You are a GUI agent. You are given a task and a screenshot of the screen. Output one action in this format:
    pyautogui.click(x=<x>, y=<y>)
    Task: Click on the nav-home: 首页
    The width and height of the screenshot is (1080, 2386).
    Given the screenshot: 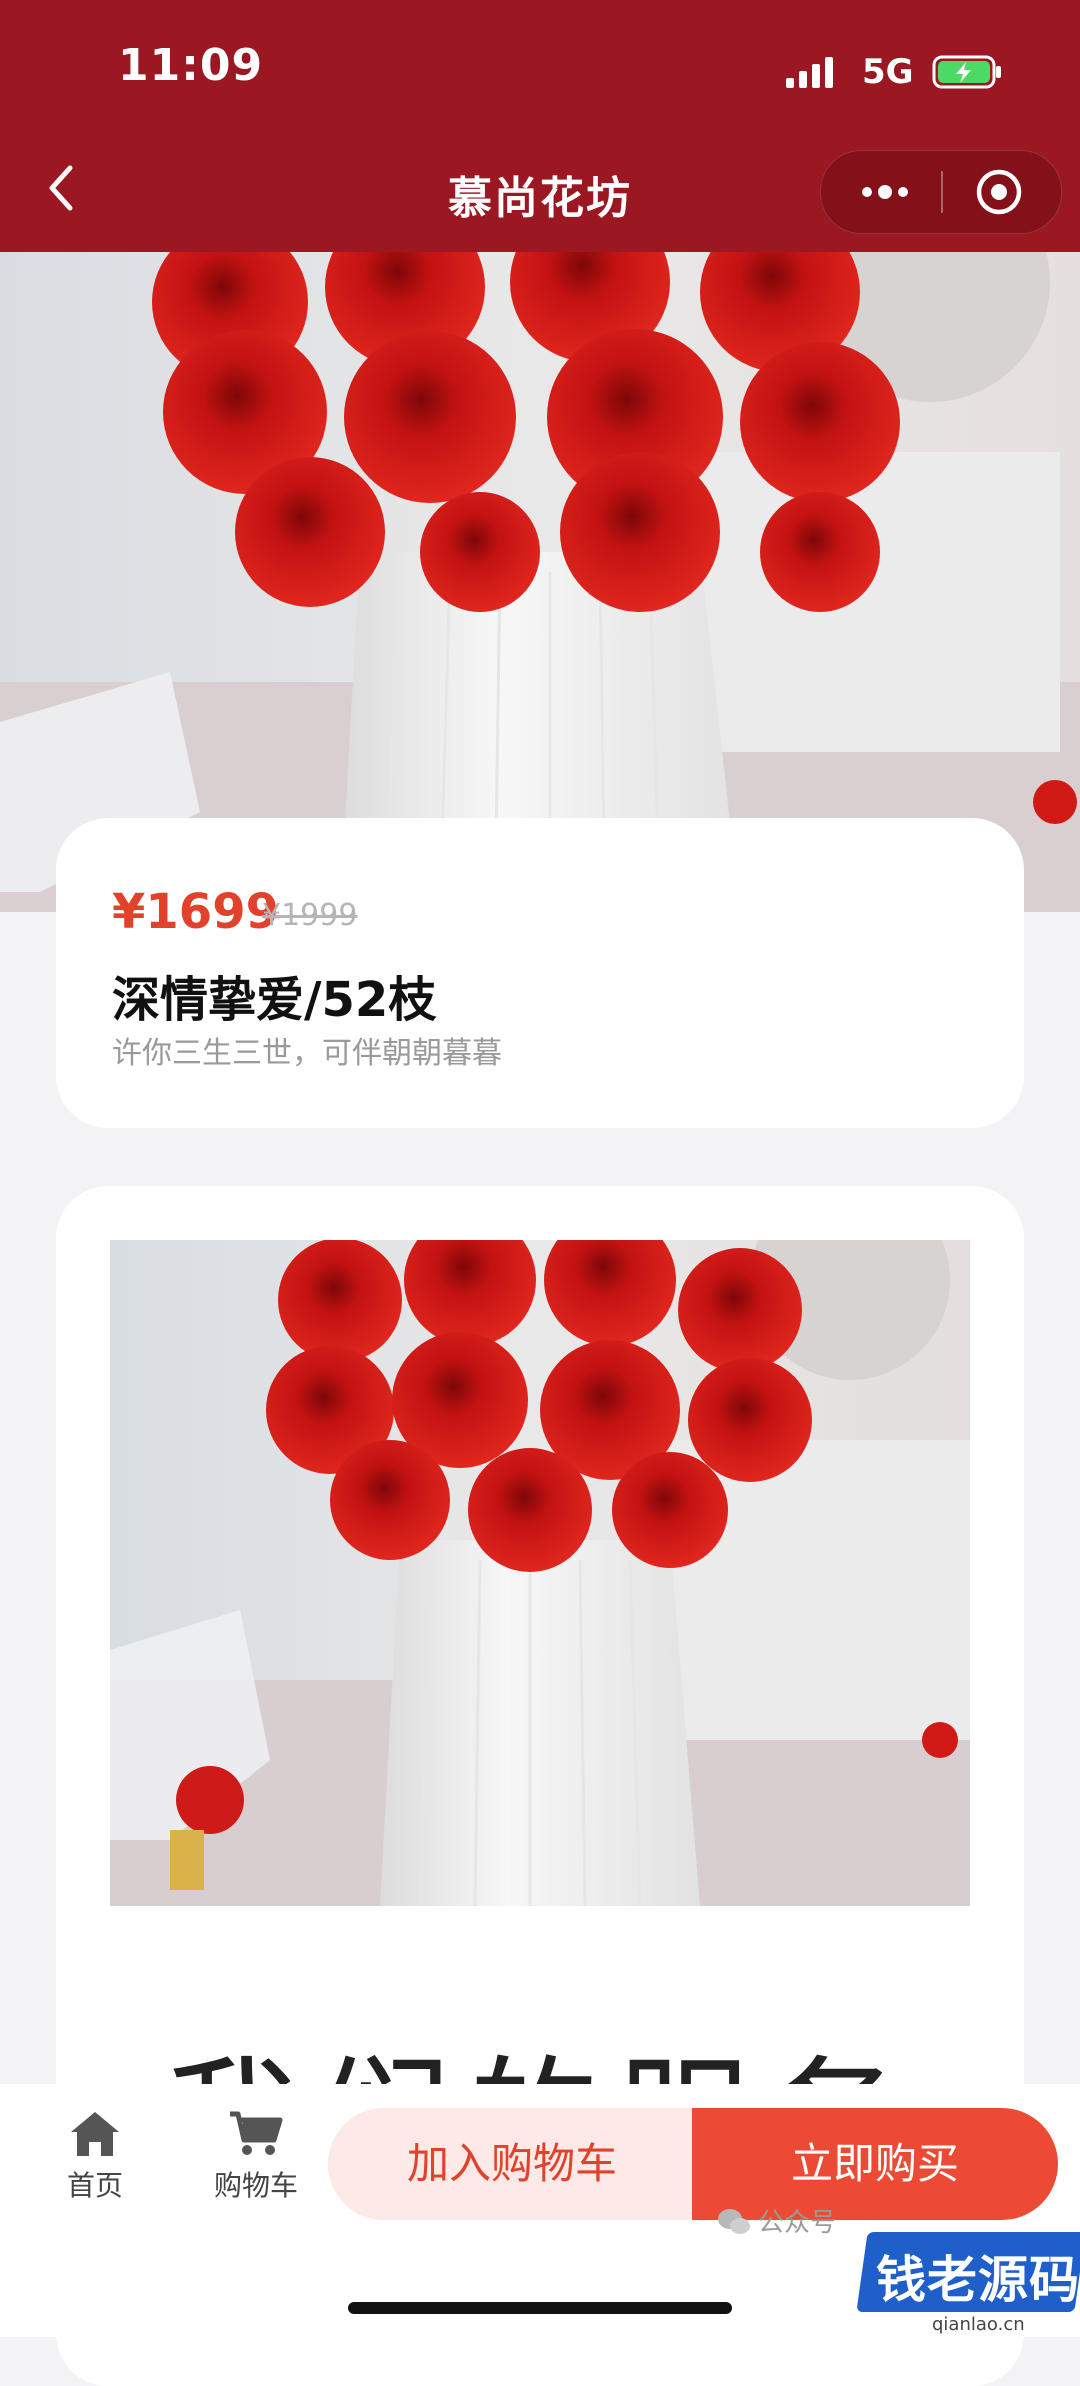 What is the action you would take?
    pyautogui.click(x=95, y=2157)
    